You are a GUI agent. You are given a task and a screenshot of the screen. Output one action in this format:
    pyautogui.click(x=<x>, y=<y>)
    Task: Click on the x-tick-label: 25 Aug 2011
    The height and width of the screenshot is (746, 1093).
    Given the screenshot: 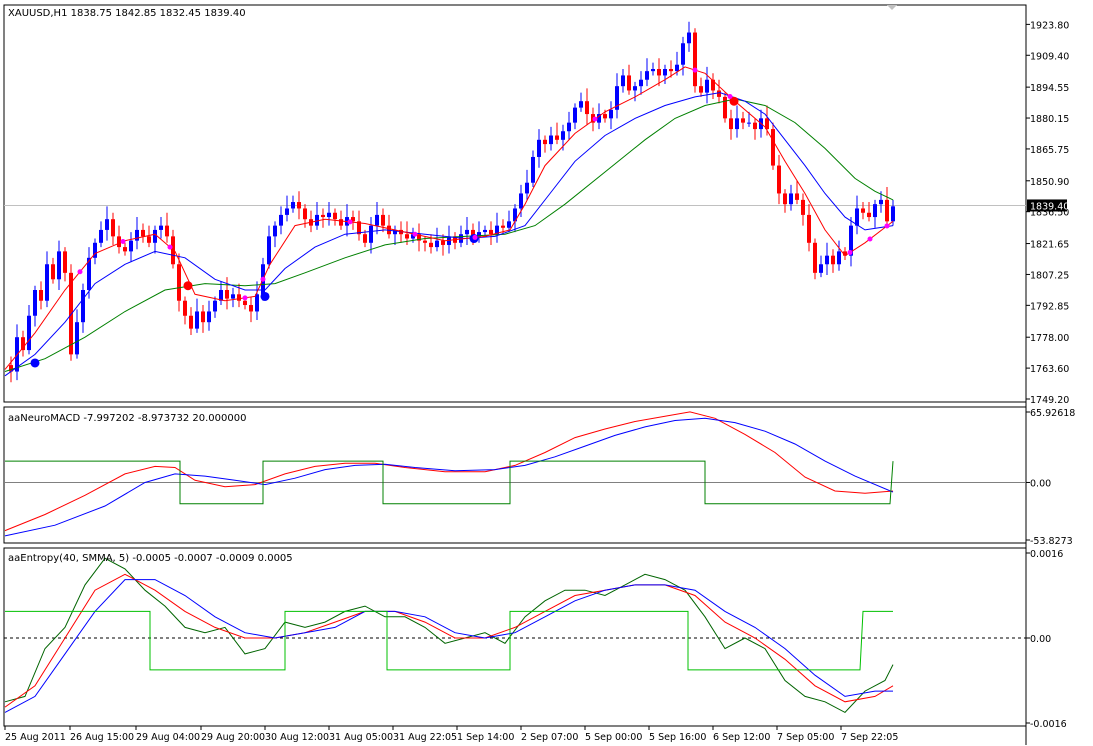 What is the action you would take?
    pyautogui.click(x=35, y=737)
    